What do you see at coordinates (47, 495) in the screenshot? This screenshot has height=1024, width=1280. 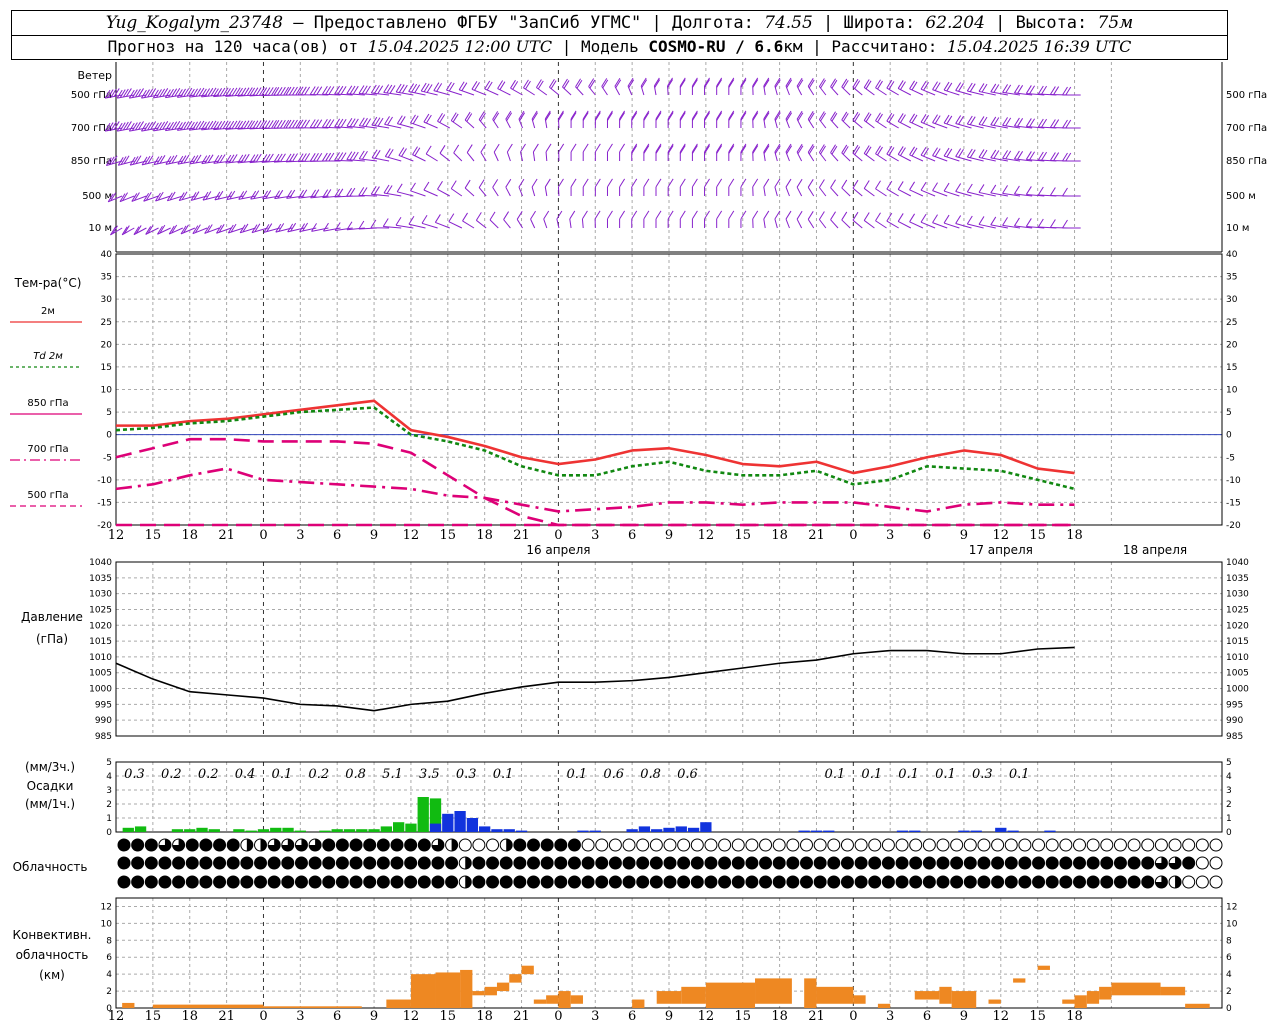 I see `legend-label: 500 гПа` at bounding box center [47, 495].